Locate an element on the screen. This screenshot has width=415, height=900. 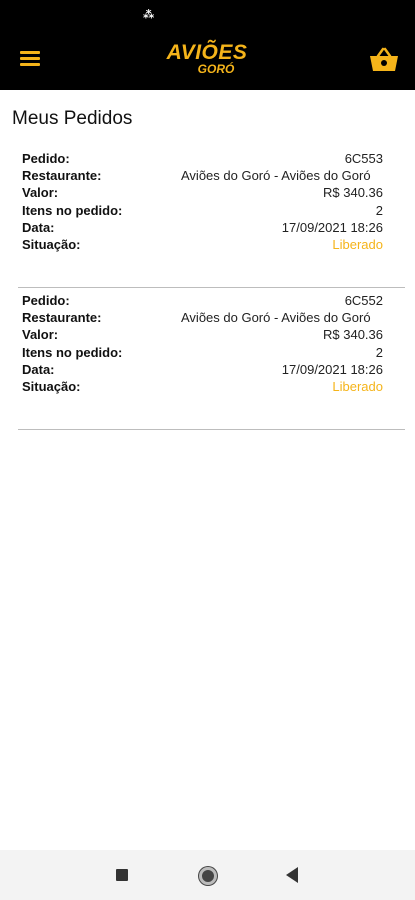
app-bar: AVIÕES GORÓ is located at coordinates (207, 60).